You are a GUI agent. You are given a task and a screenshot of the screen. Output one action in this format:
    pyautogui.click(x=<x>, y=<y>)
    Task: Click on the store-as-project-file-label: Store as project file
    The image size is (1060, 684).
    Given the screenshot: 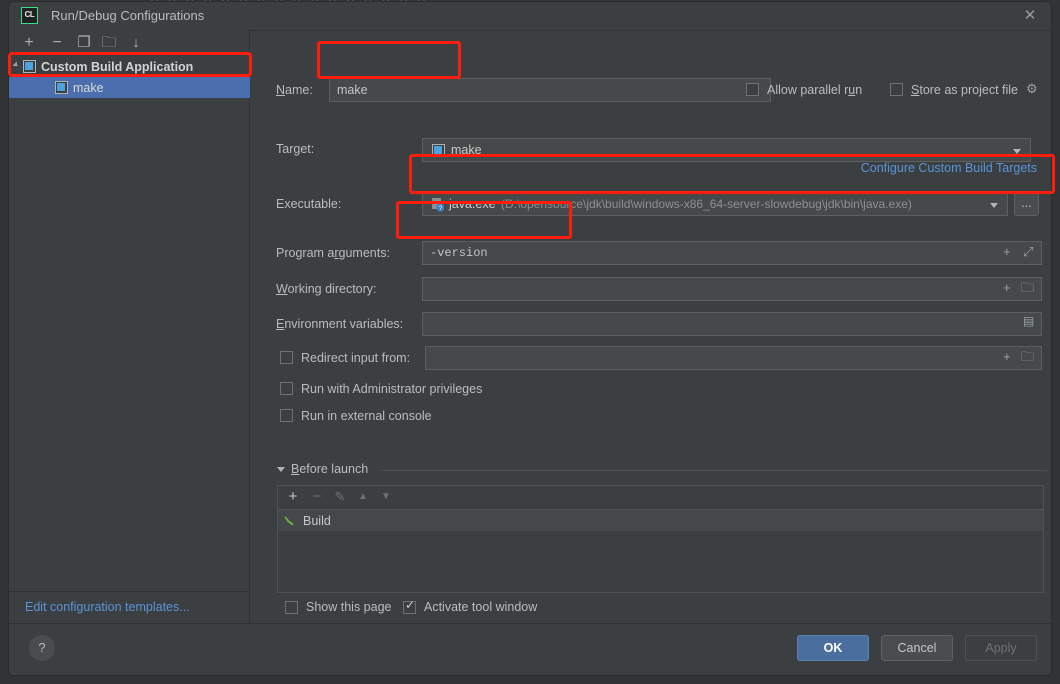 What is the action you would take?
    pyautogui.click(x=964, y=90)
    